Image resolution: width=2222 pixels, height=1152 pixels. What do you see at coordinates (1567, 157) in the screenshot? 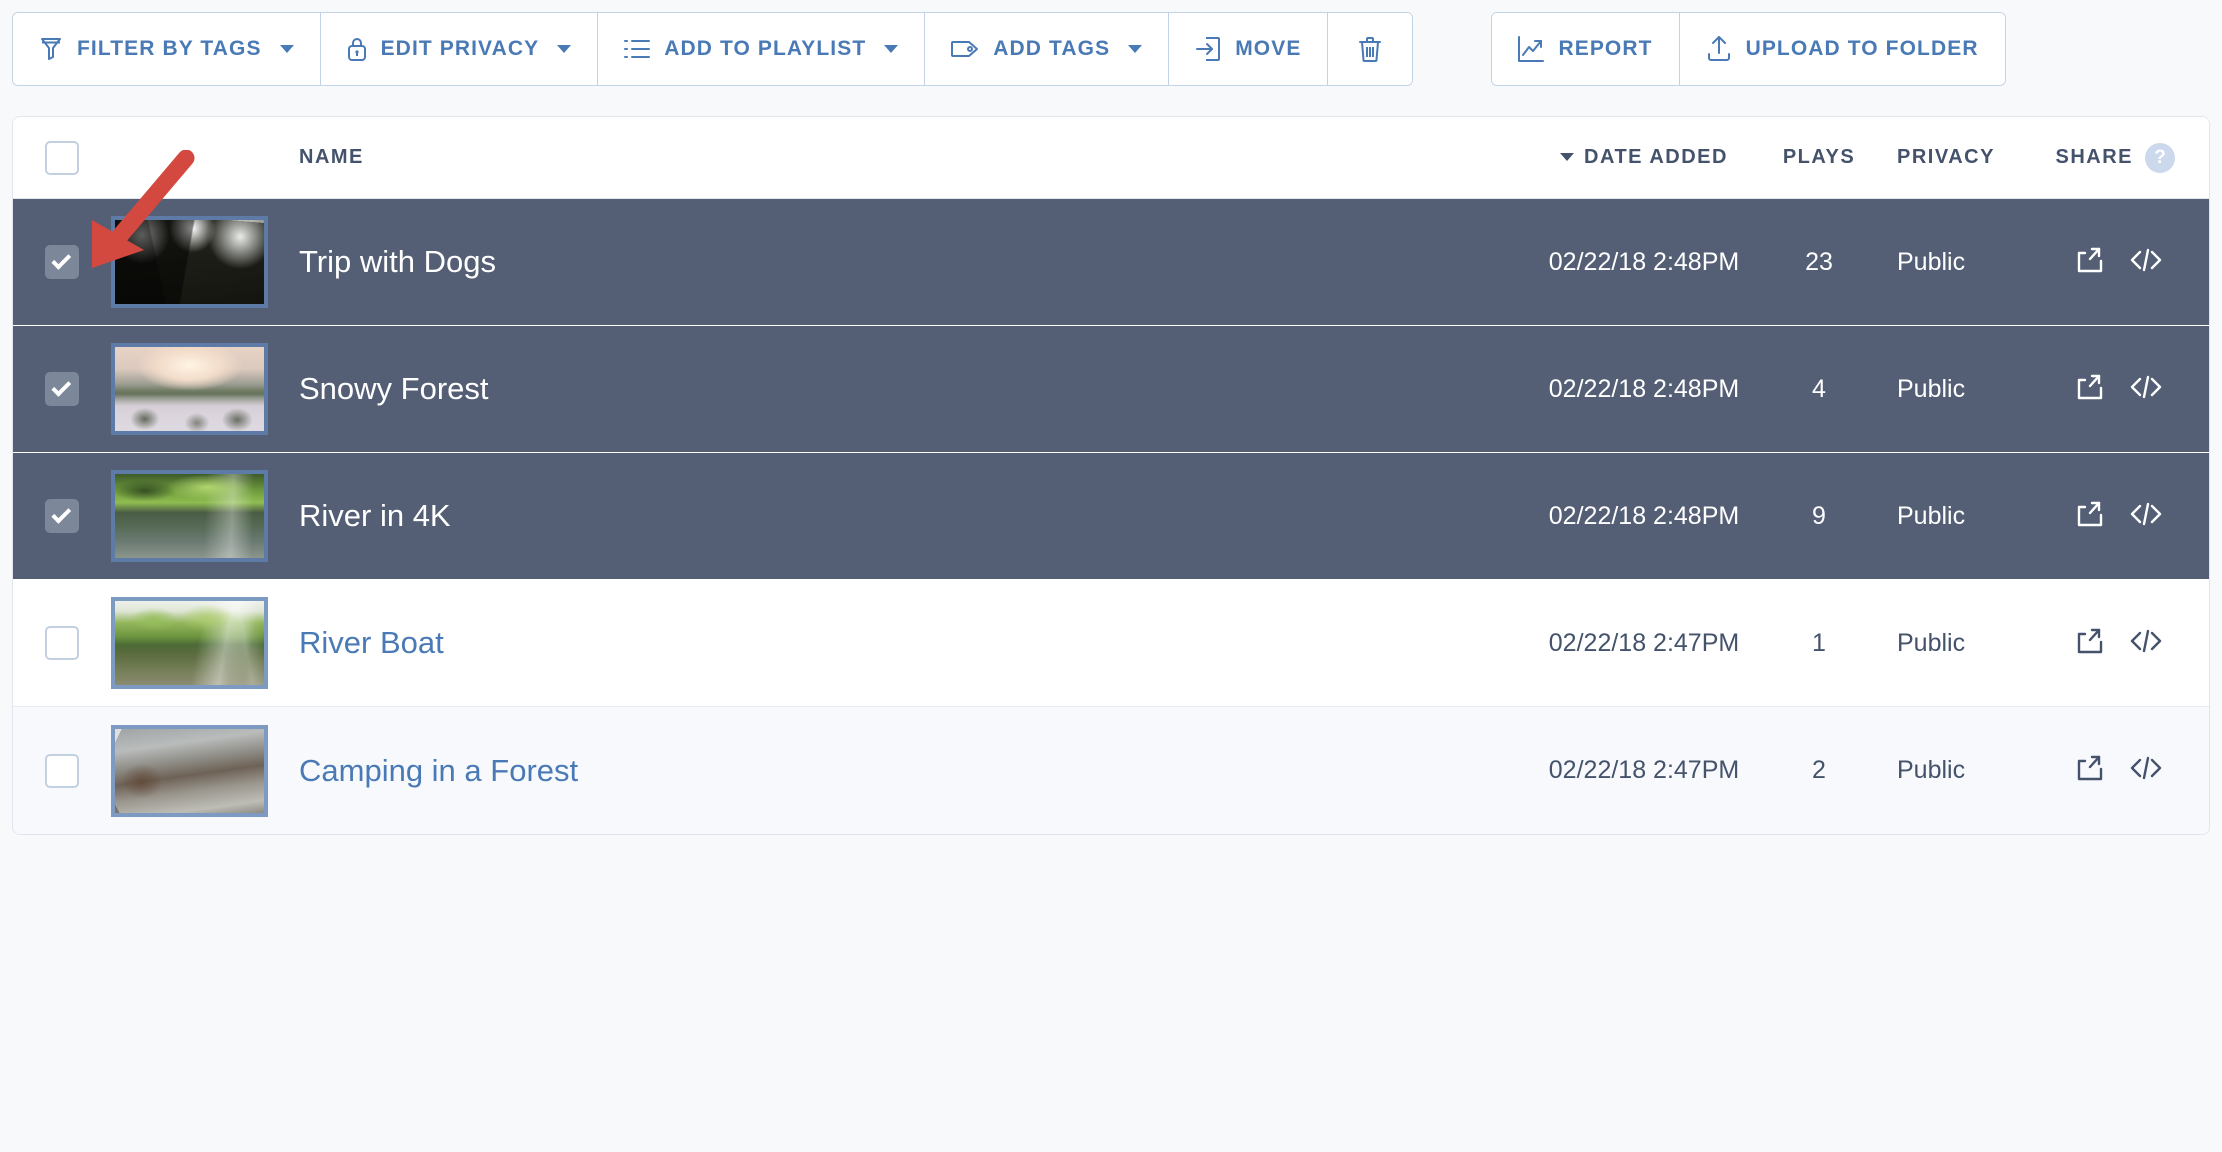
I see `sort-desc-icon` at bounding box center [1567, 157].